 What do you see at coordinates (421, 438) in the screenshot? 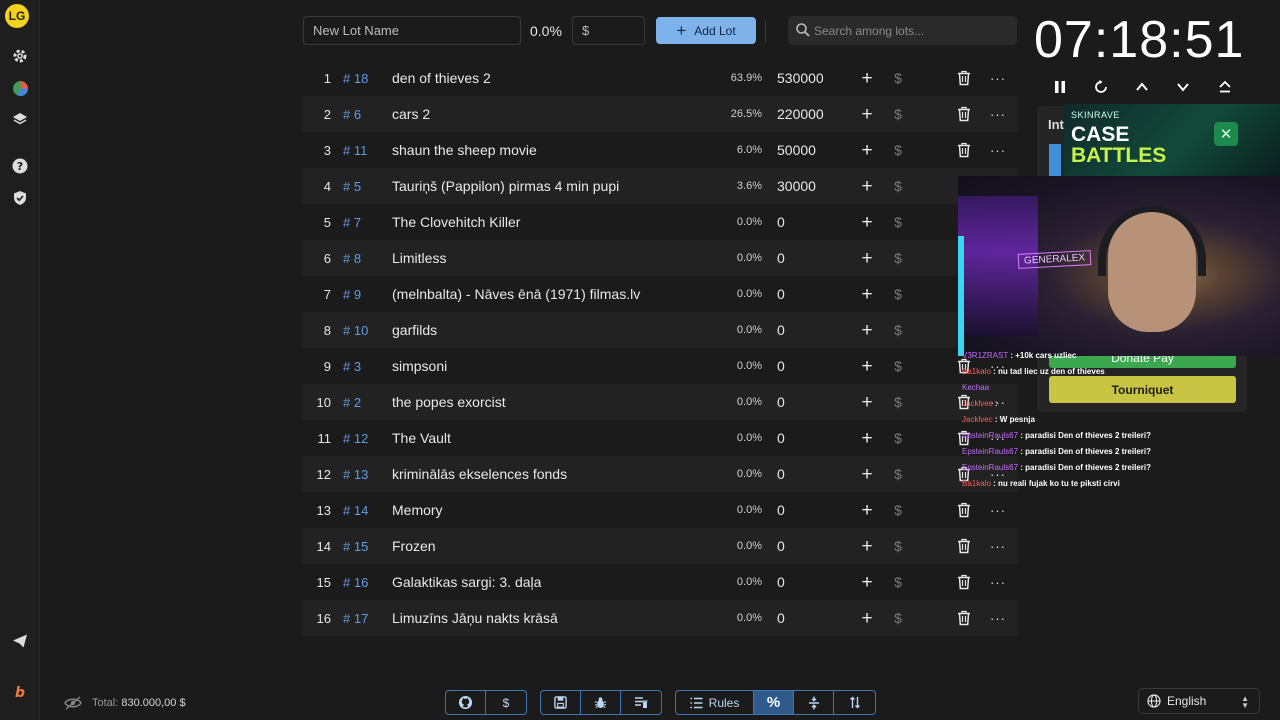
I see `lot-name: The Vault` at bounding box center [421, 438].